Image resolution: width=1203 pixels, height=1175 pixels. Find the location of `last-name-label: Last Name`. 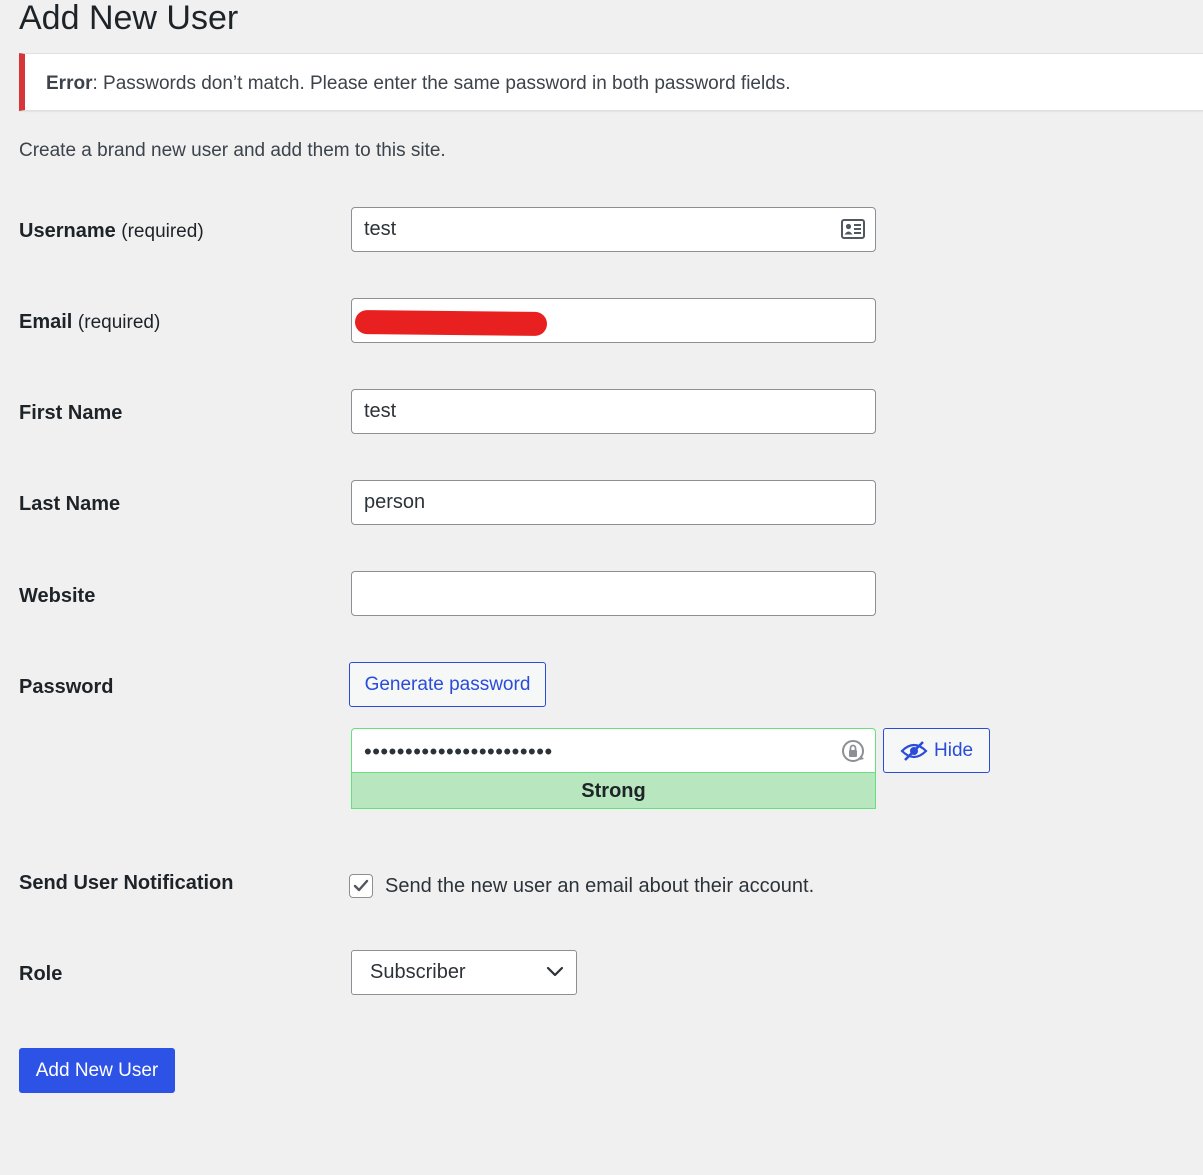

last-name-label: Last Name is located at coordinates (70, 504).